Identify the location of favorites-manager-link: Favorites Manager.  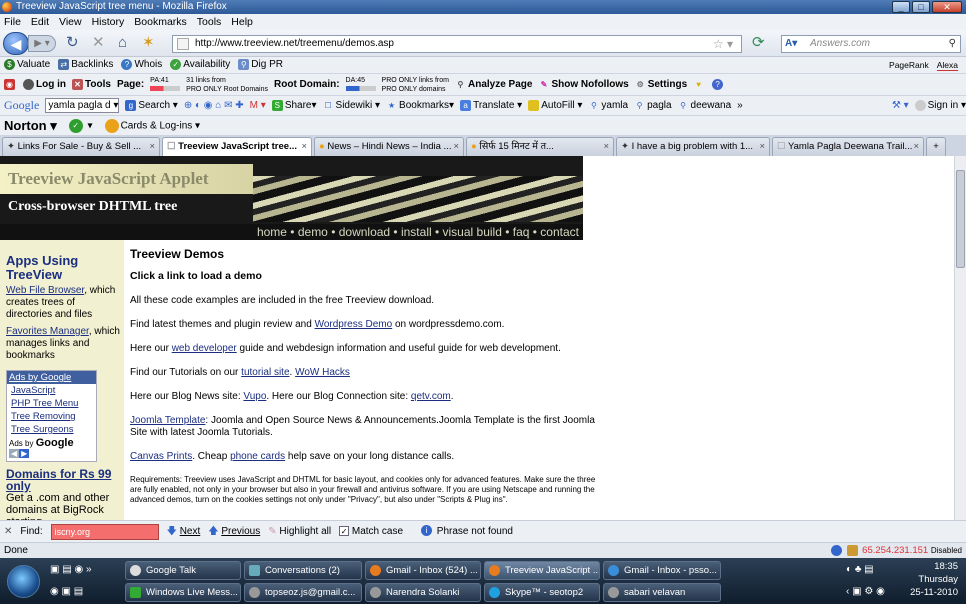
(47, 331).